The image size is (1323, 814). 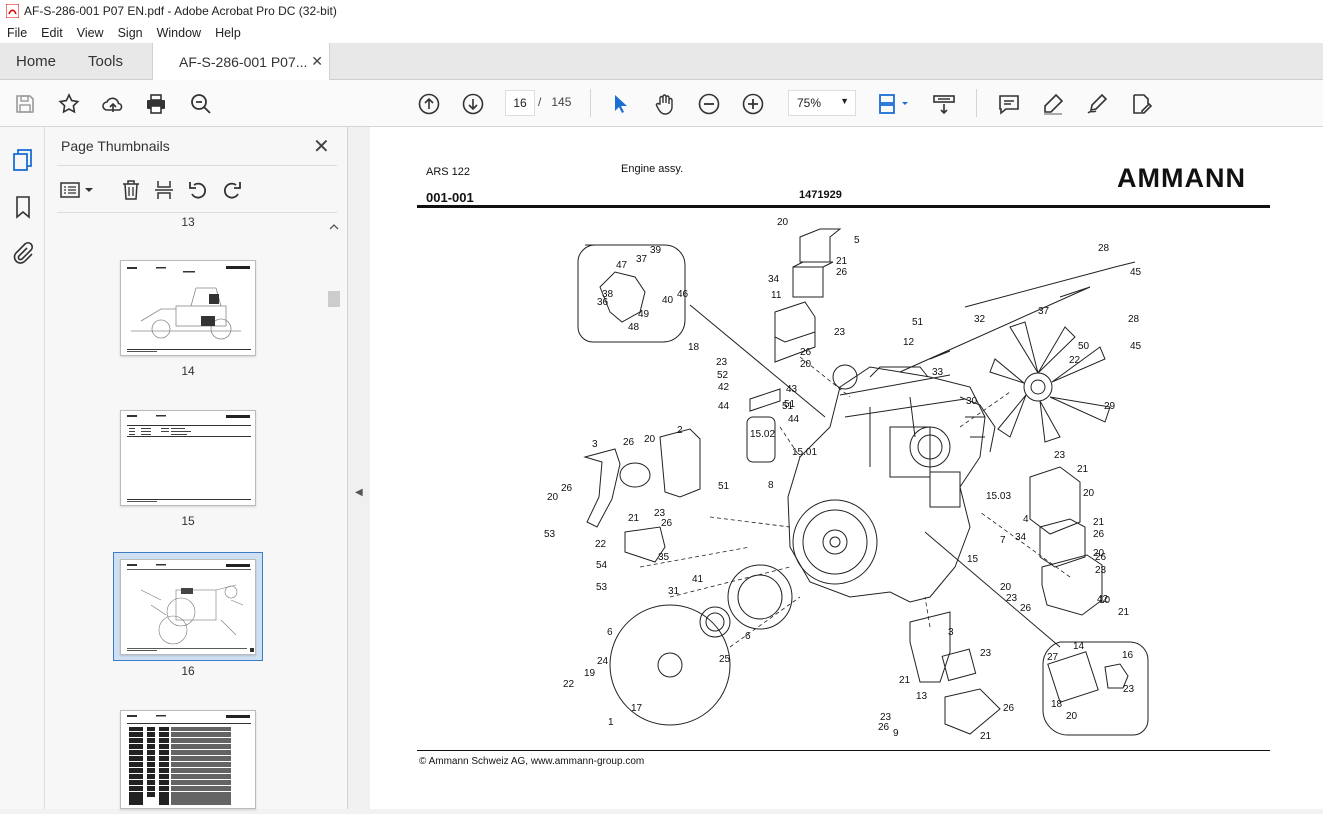 I want to click on menu-file: File, so click(x=17, y=33).